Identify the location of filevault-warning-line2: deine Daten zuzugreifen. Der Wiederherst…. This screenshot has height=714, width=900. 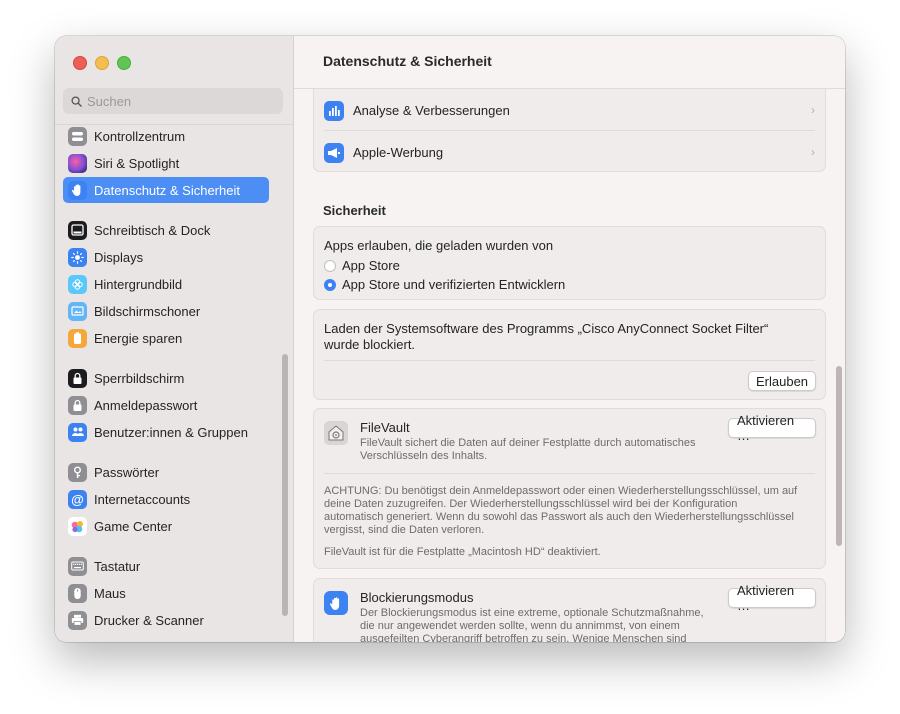
(531, 504).